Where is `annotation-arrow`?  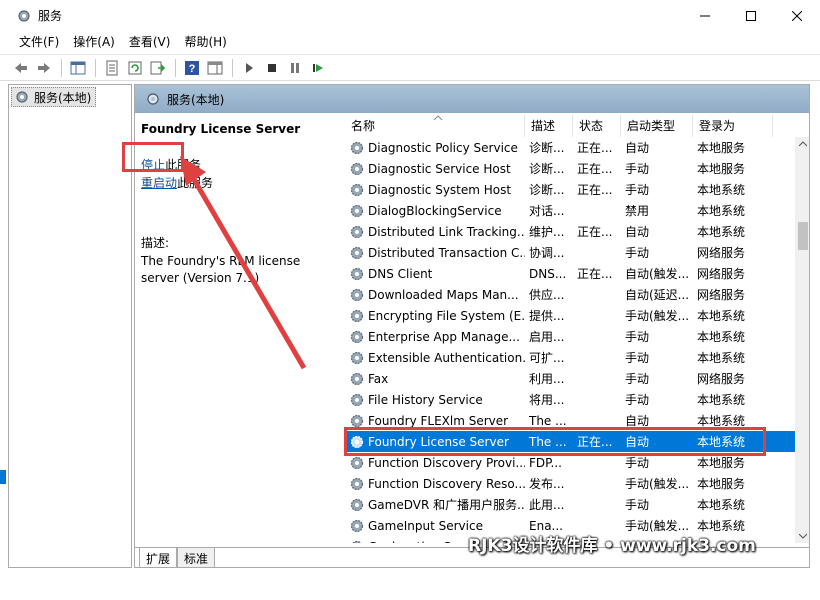 annotation-arrow is located at coordinates (243, 263).